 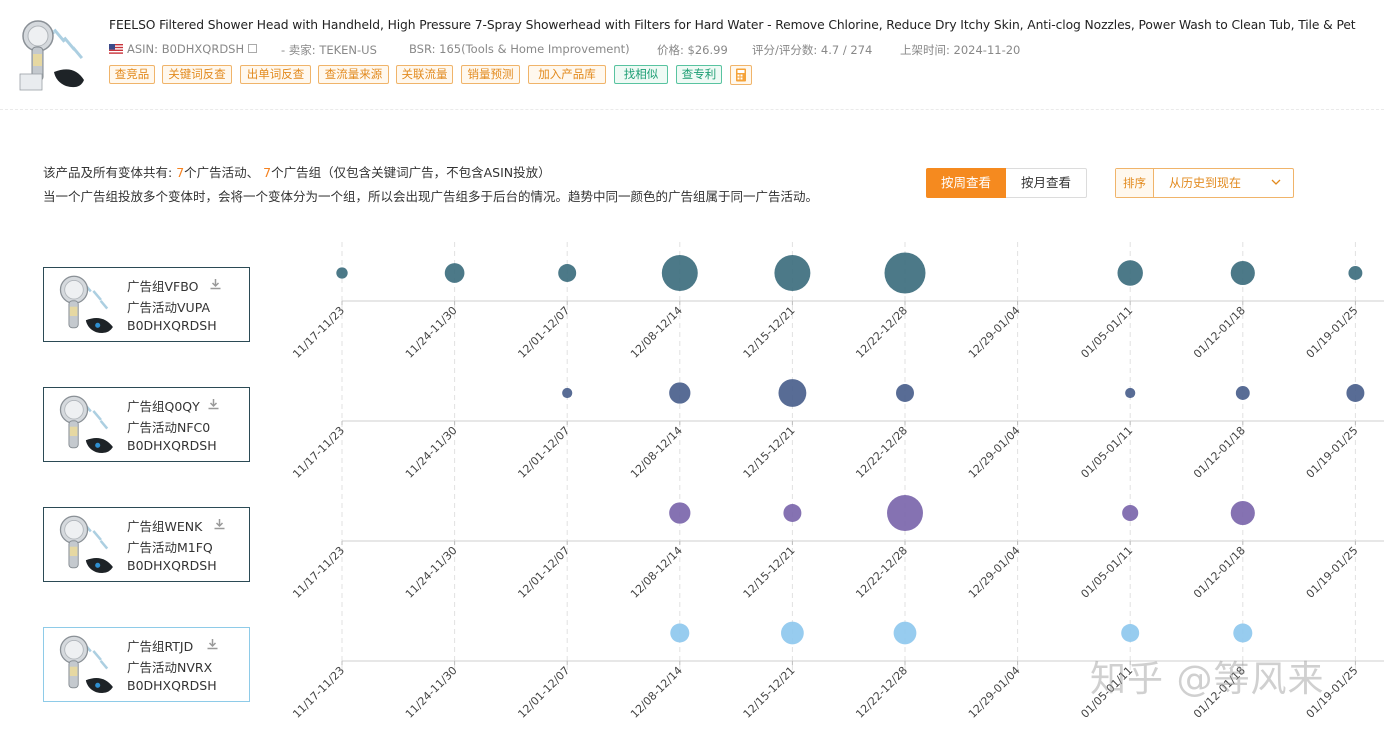 I want to click on view-by-week-button: 按周查看, so click(x=966, y=183).